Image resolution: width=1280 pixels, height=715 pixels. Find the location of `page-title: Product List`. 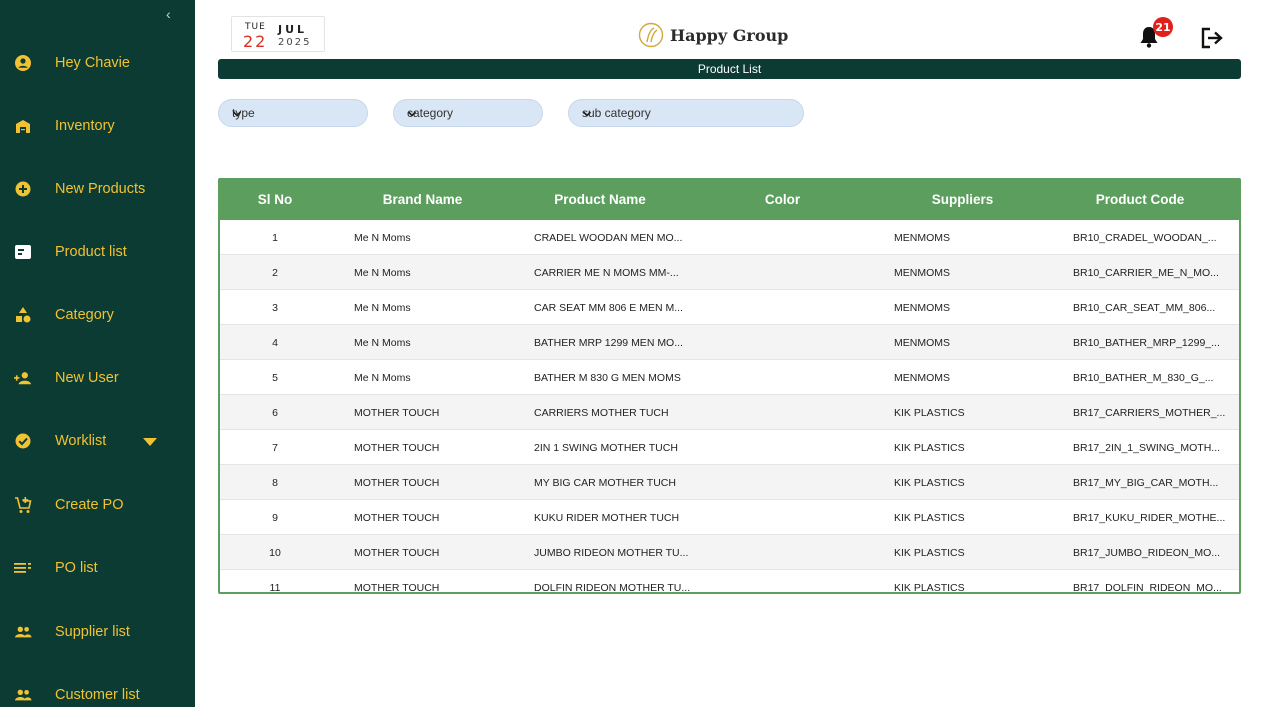

page-title: Product List is located at coordinates (729, 69).